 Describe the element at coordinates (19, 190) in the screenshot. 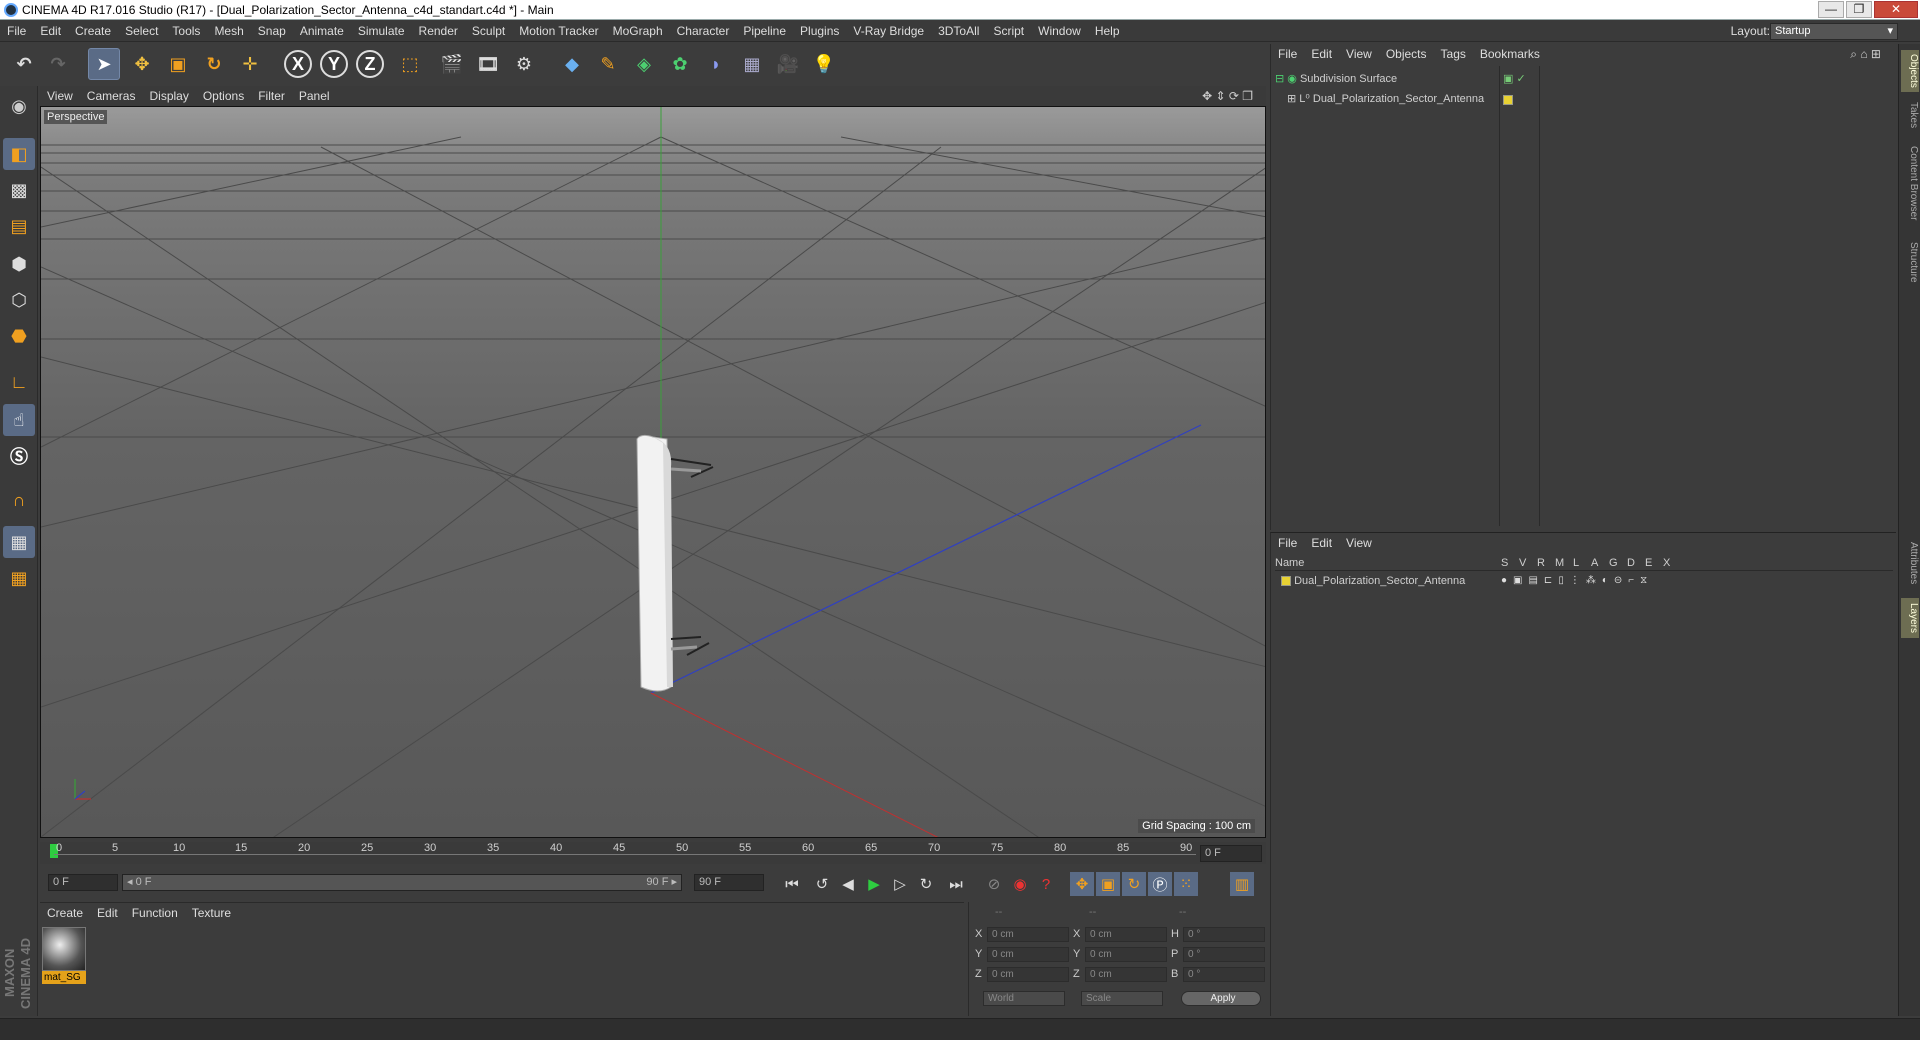

I see `texture-mode-icon: ▩` at that location.